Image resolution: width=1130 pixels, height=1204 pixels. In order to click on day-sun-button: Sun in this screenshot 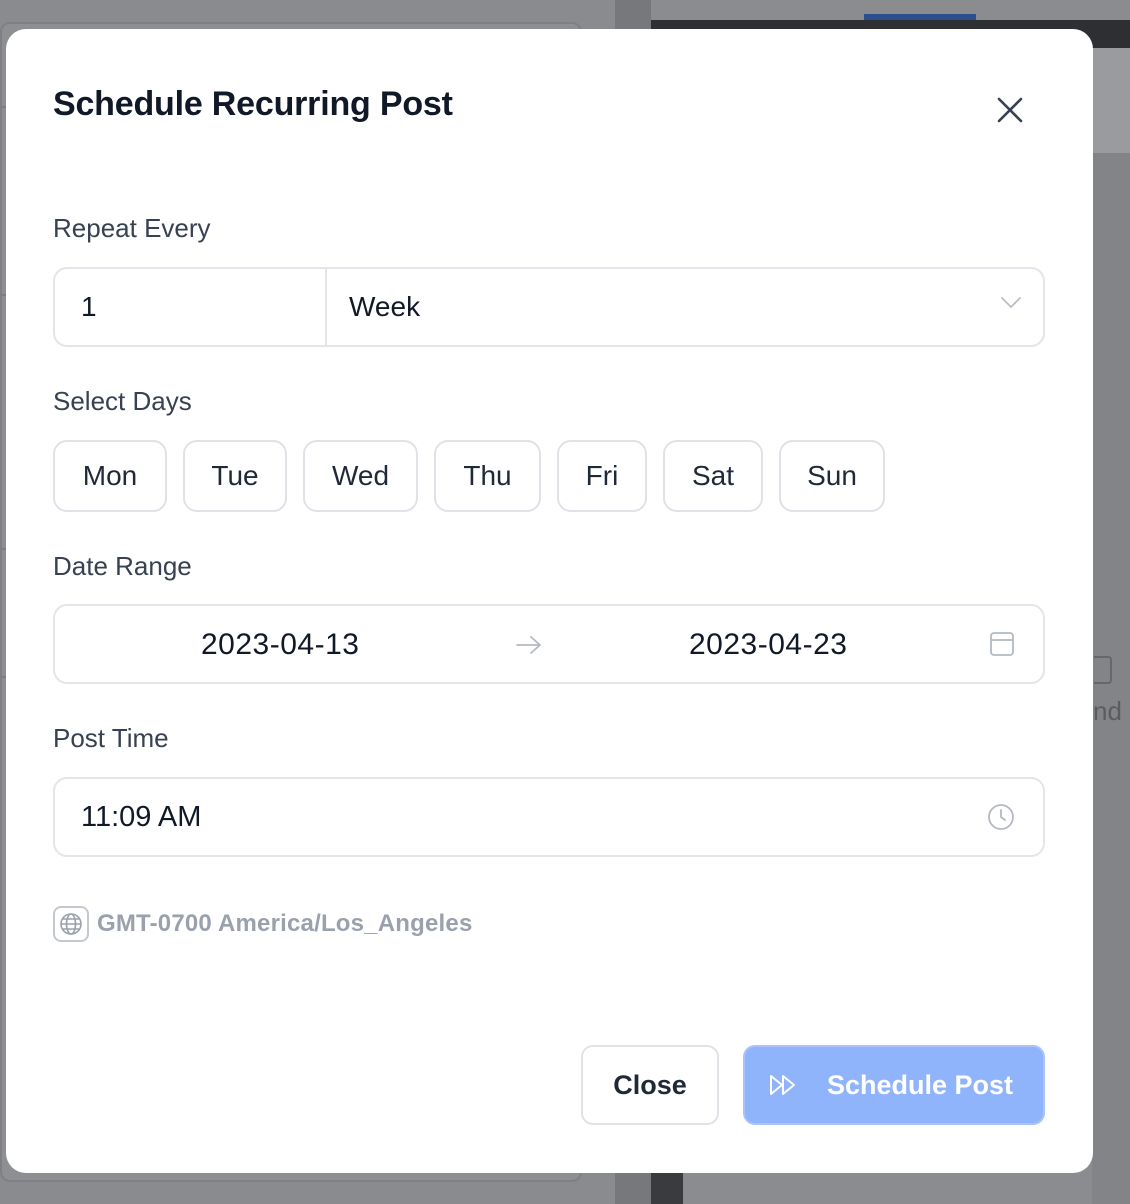, I will do `click(832, 476)`.